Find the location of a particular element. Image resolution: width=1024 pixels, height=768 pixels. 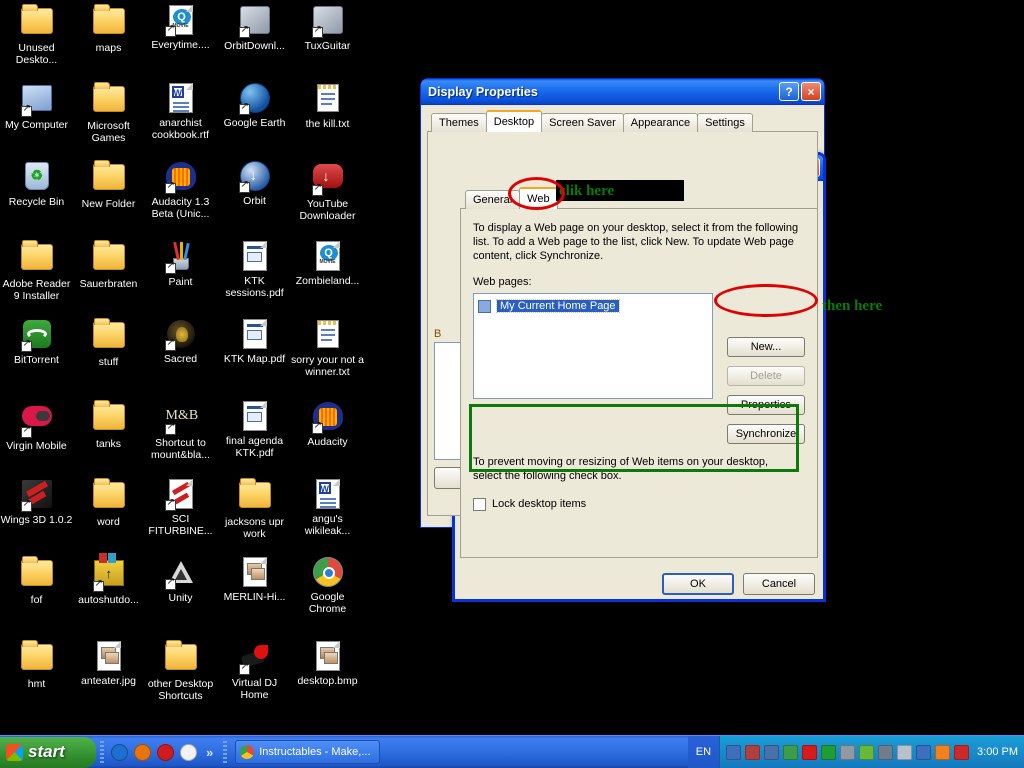

taskbar-grip is located at coordinates (225, 752).